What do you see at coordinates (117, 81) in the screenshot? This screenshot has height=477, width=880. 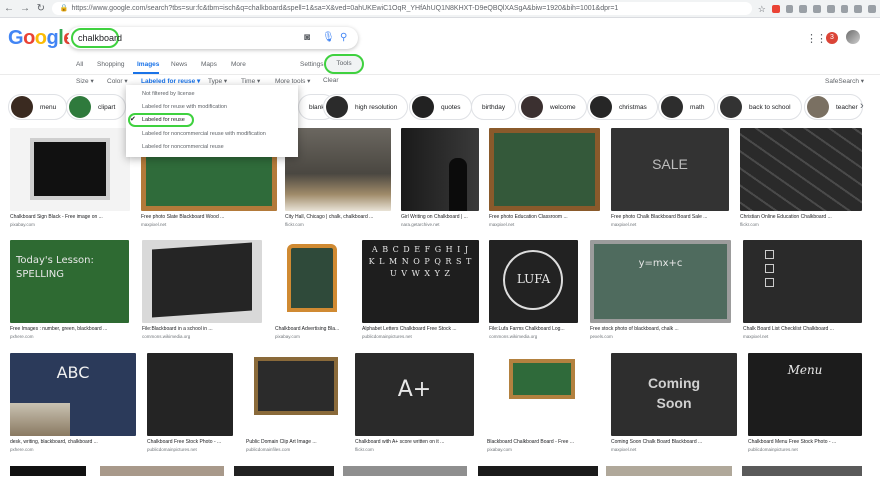 I see `filter-color: Color ▾` at bounding box center [117, 81].